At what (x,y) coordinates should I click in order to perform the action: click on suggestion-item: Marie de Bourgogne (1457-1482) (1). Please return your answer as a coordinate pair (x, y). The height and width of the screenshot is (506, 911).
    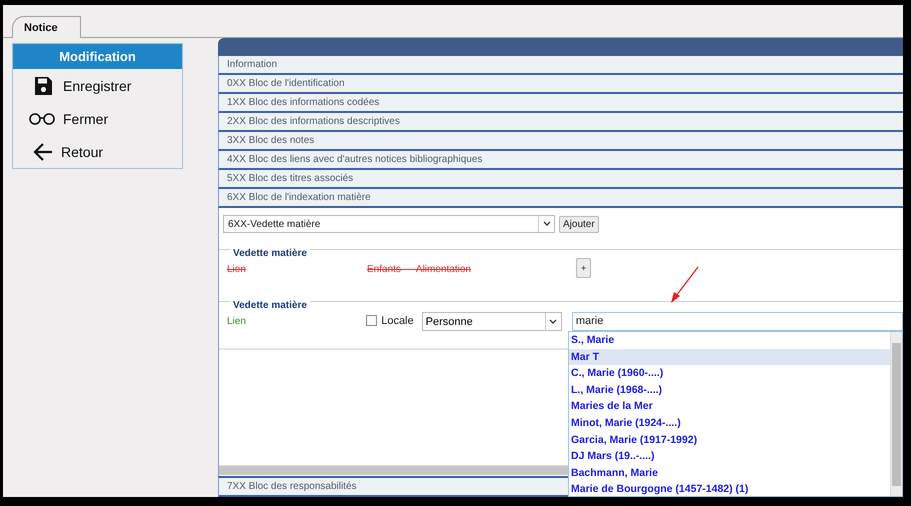
    Looking at the image, I should click on (729, 489).